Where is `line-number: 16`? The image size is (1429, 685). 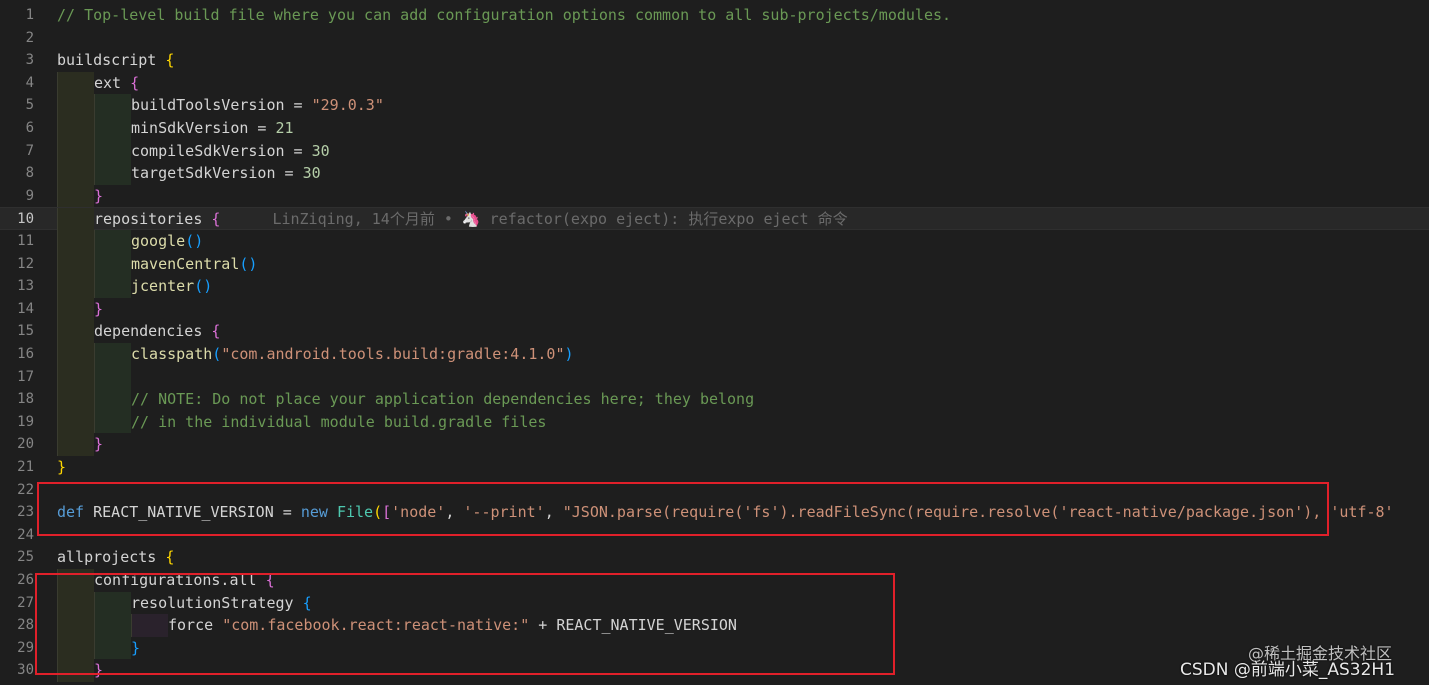 line-number: 16 is located at coordinates (25, 354).